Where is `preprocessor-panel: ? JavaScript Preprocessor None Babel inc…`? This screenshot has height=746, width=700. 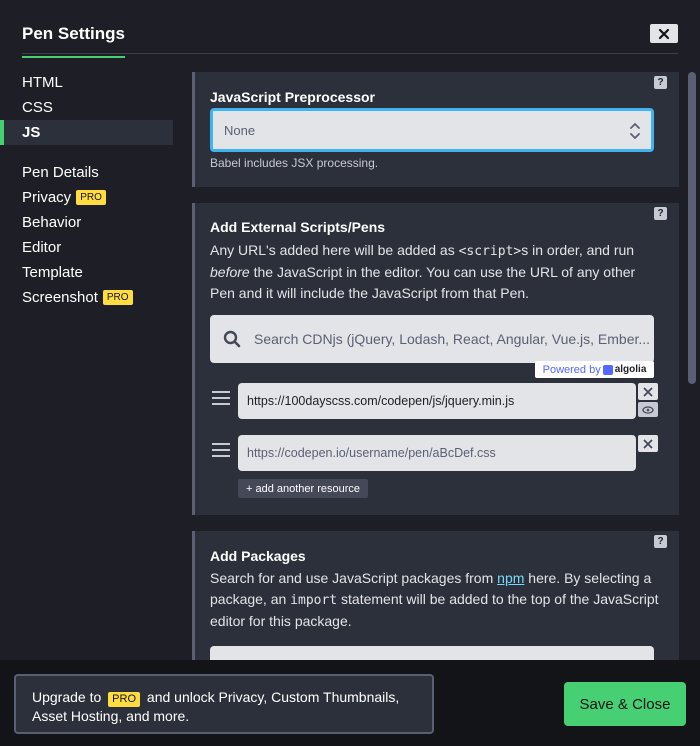
preprocessor-panel: ? JavaScript Preprocessor None Babel inc… is located at coordinates (435, 129).